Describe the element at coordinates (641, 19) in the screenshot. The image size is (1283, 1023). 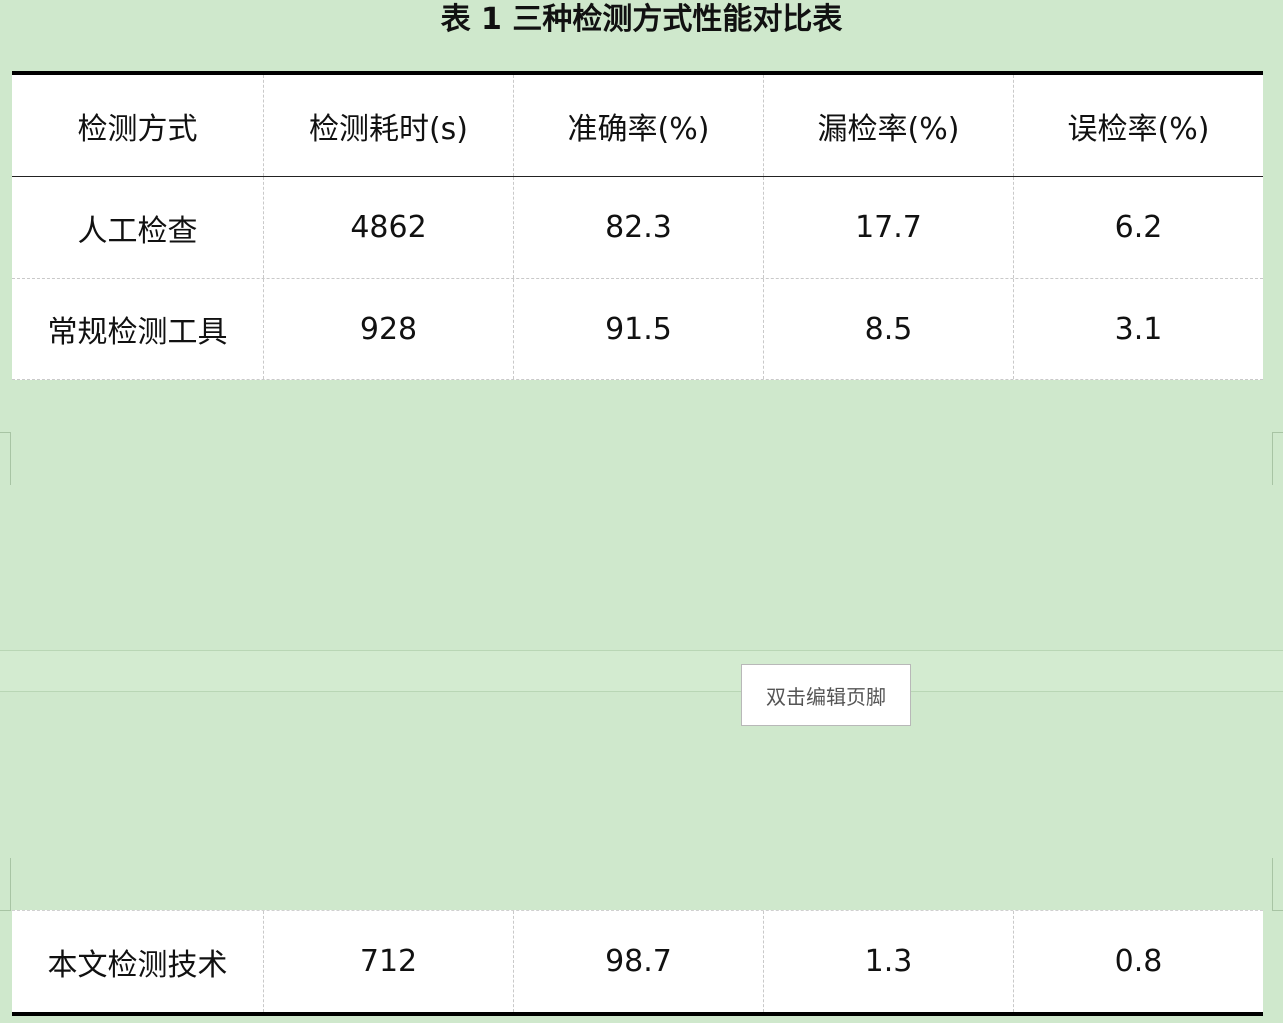
I see `table-caption: 表 1 三种检测方式性能对比表` at that location.